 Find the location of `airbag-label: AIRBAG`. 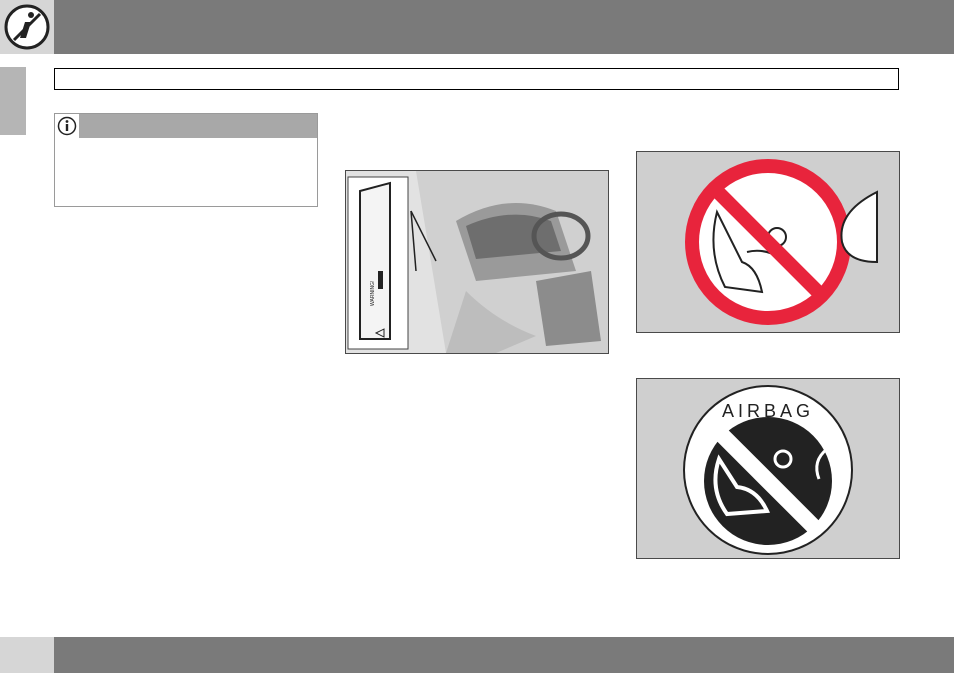

airbag-label: AIRBAG is located at coordinates (768, 411).